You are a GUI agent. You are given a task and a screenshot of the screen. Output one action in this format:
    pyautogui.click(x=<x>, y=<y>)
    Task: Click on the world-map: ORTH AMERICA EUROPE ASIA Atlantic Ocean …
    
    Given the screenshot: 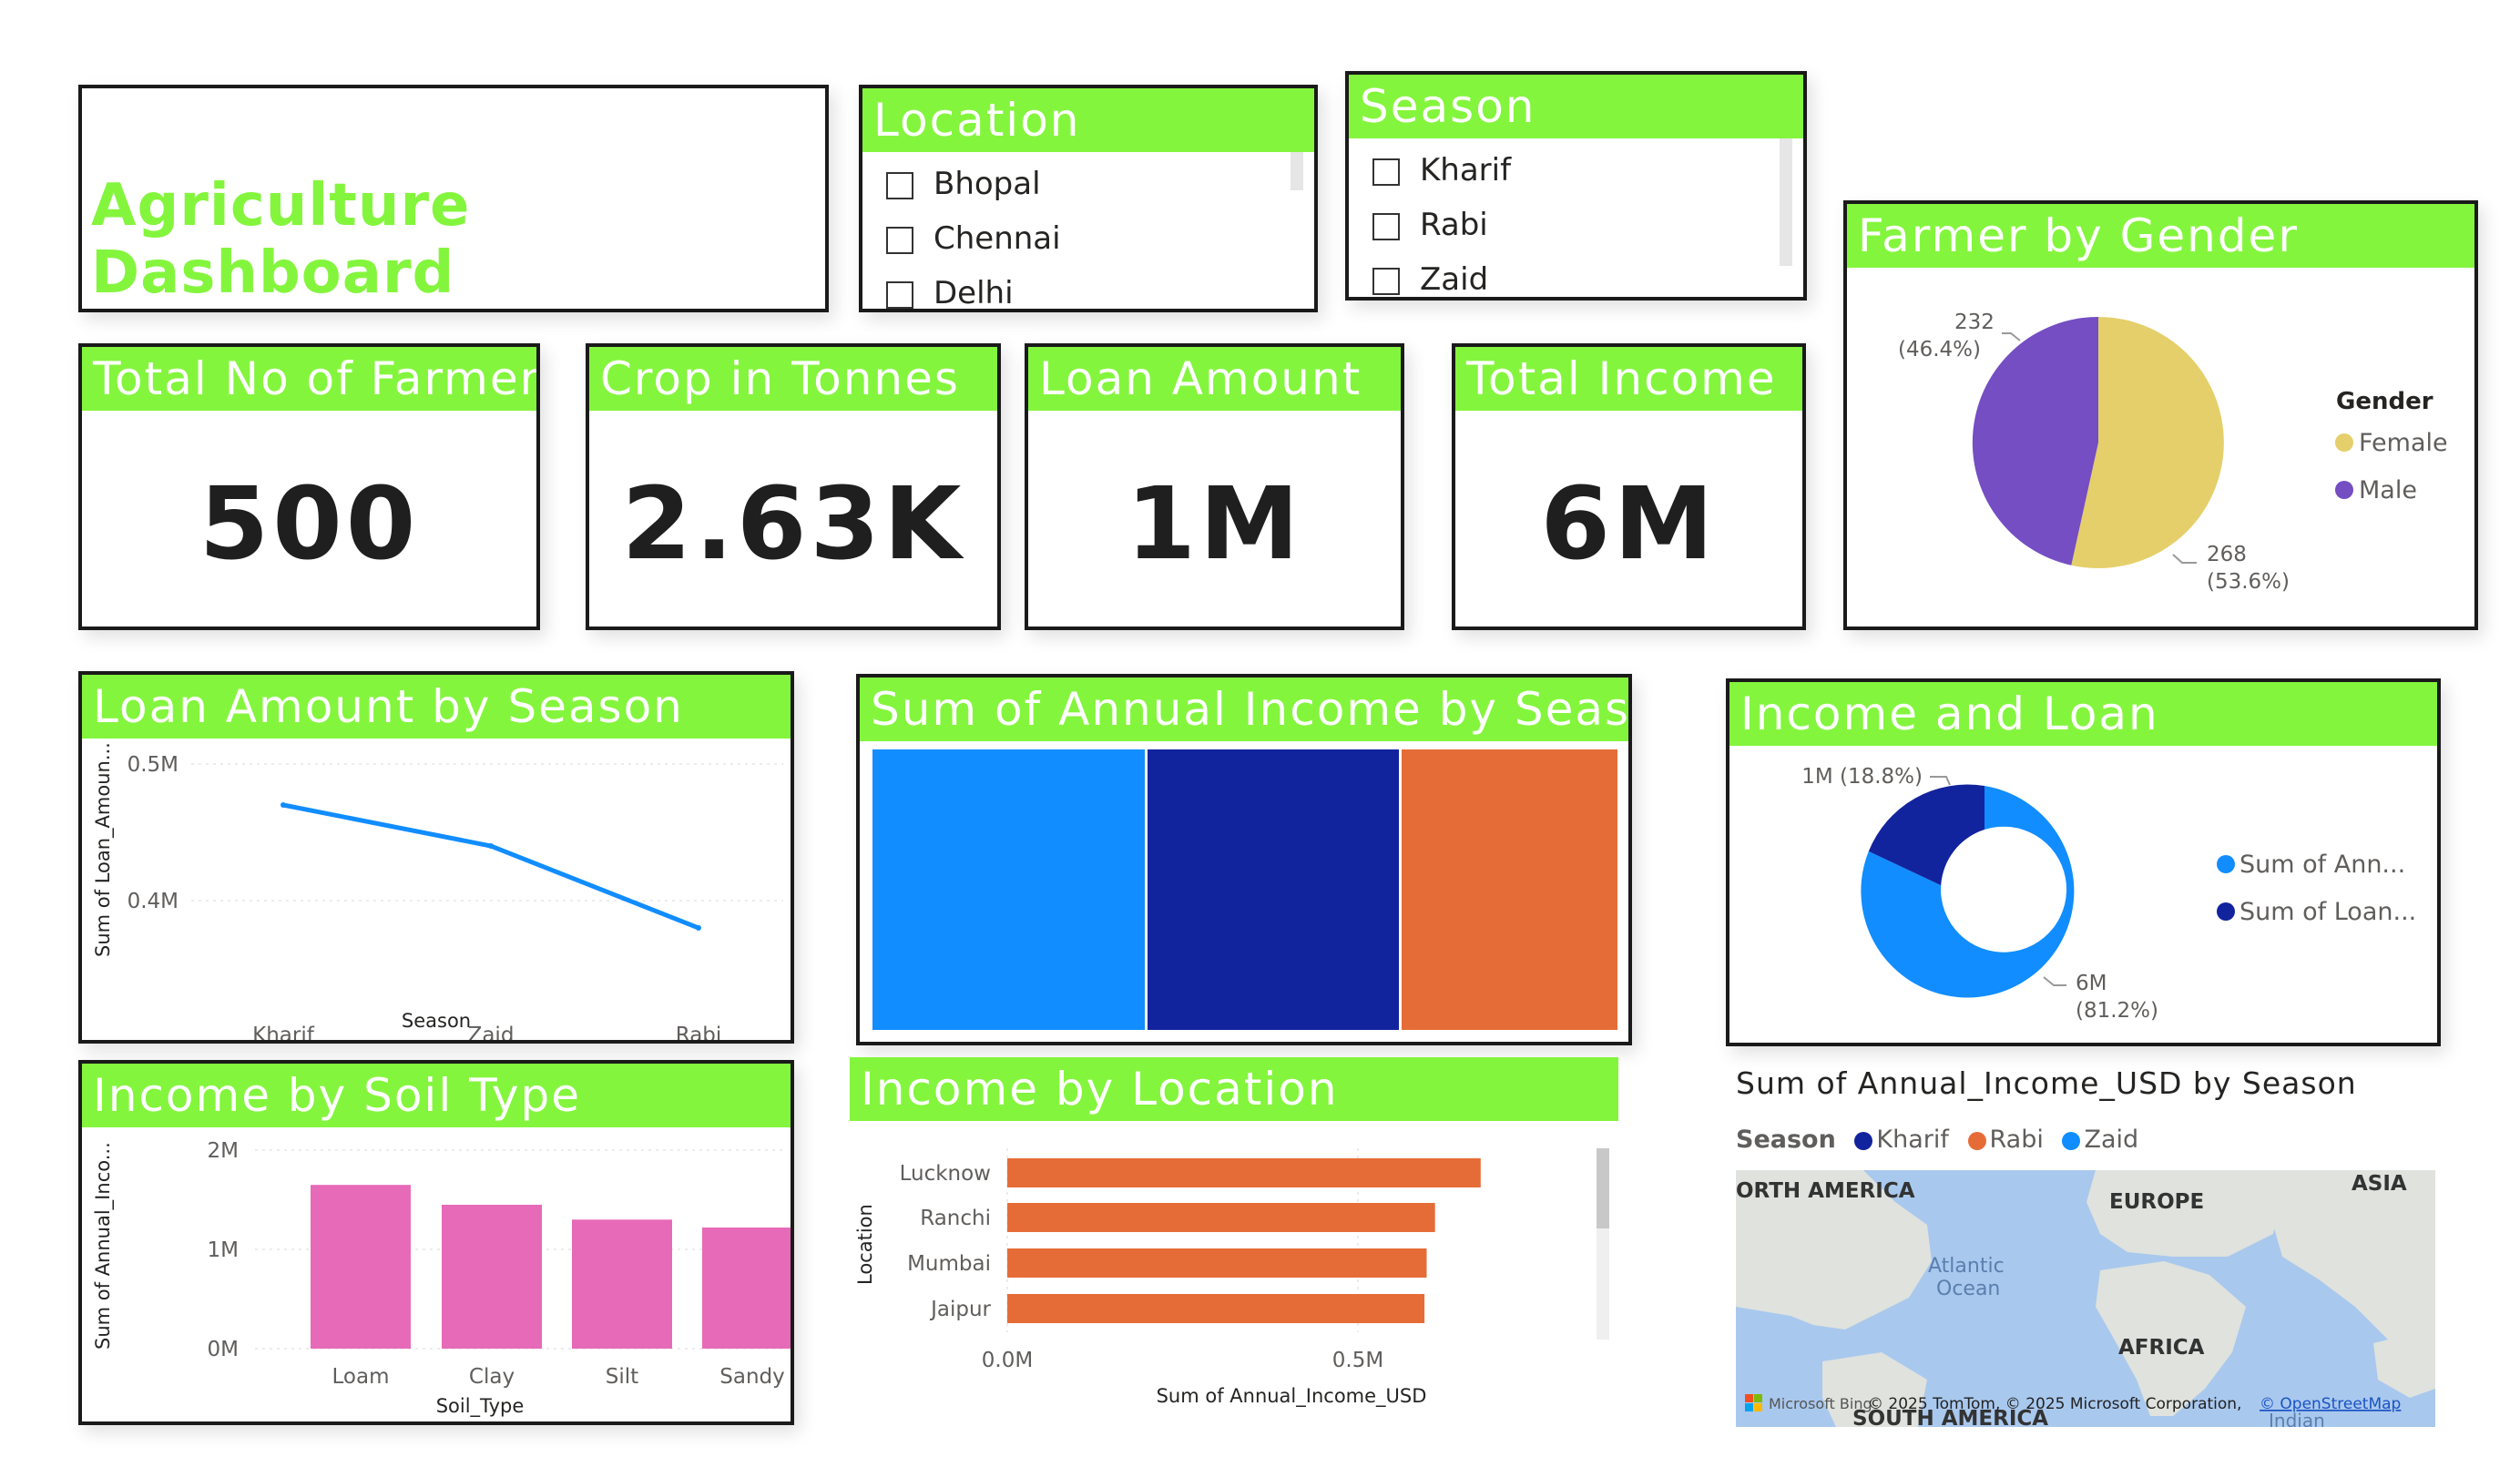 What is the action you would take?
    pyautogui.click(x=2086, y=1299)
    